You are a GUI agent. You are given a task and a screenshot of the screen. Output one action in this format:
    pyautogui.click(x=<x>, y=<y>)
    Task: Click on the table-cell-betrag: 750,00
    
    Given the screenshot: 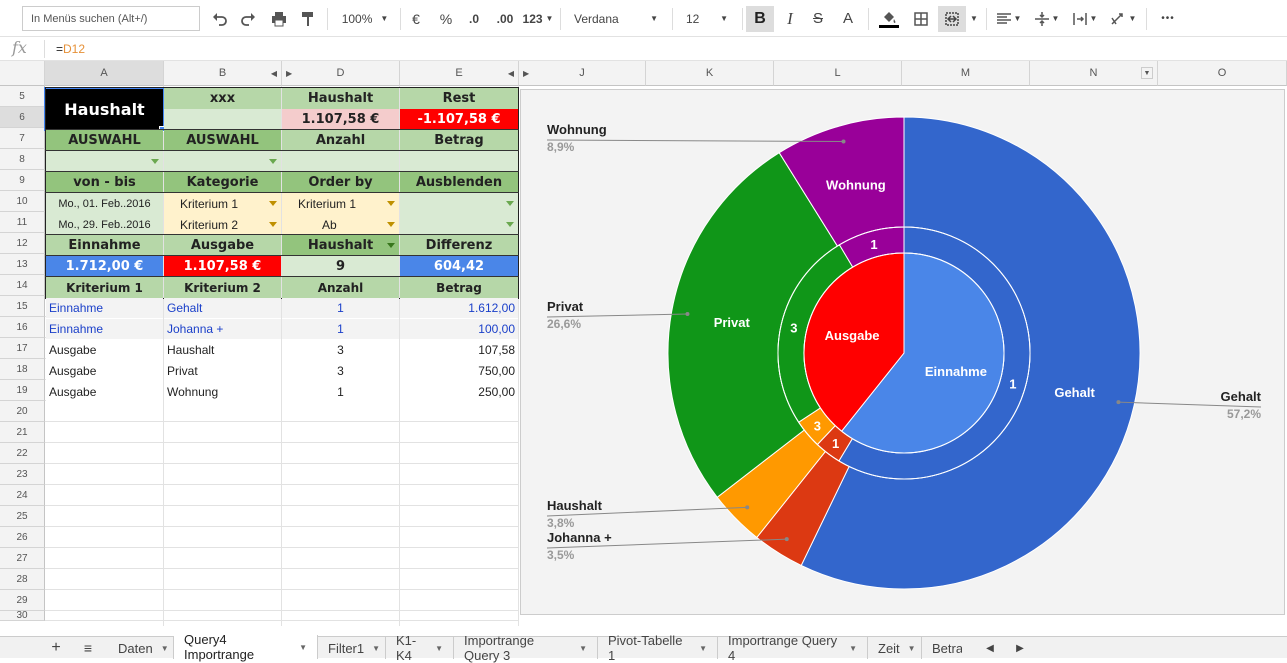 What is the action you would take?
    pyautogui.click(x=459, y=371)
    